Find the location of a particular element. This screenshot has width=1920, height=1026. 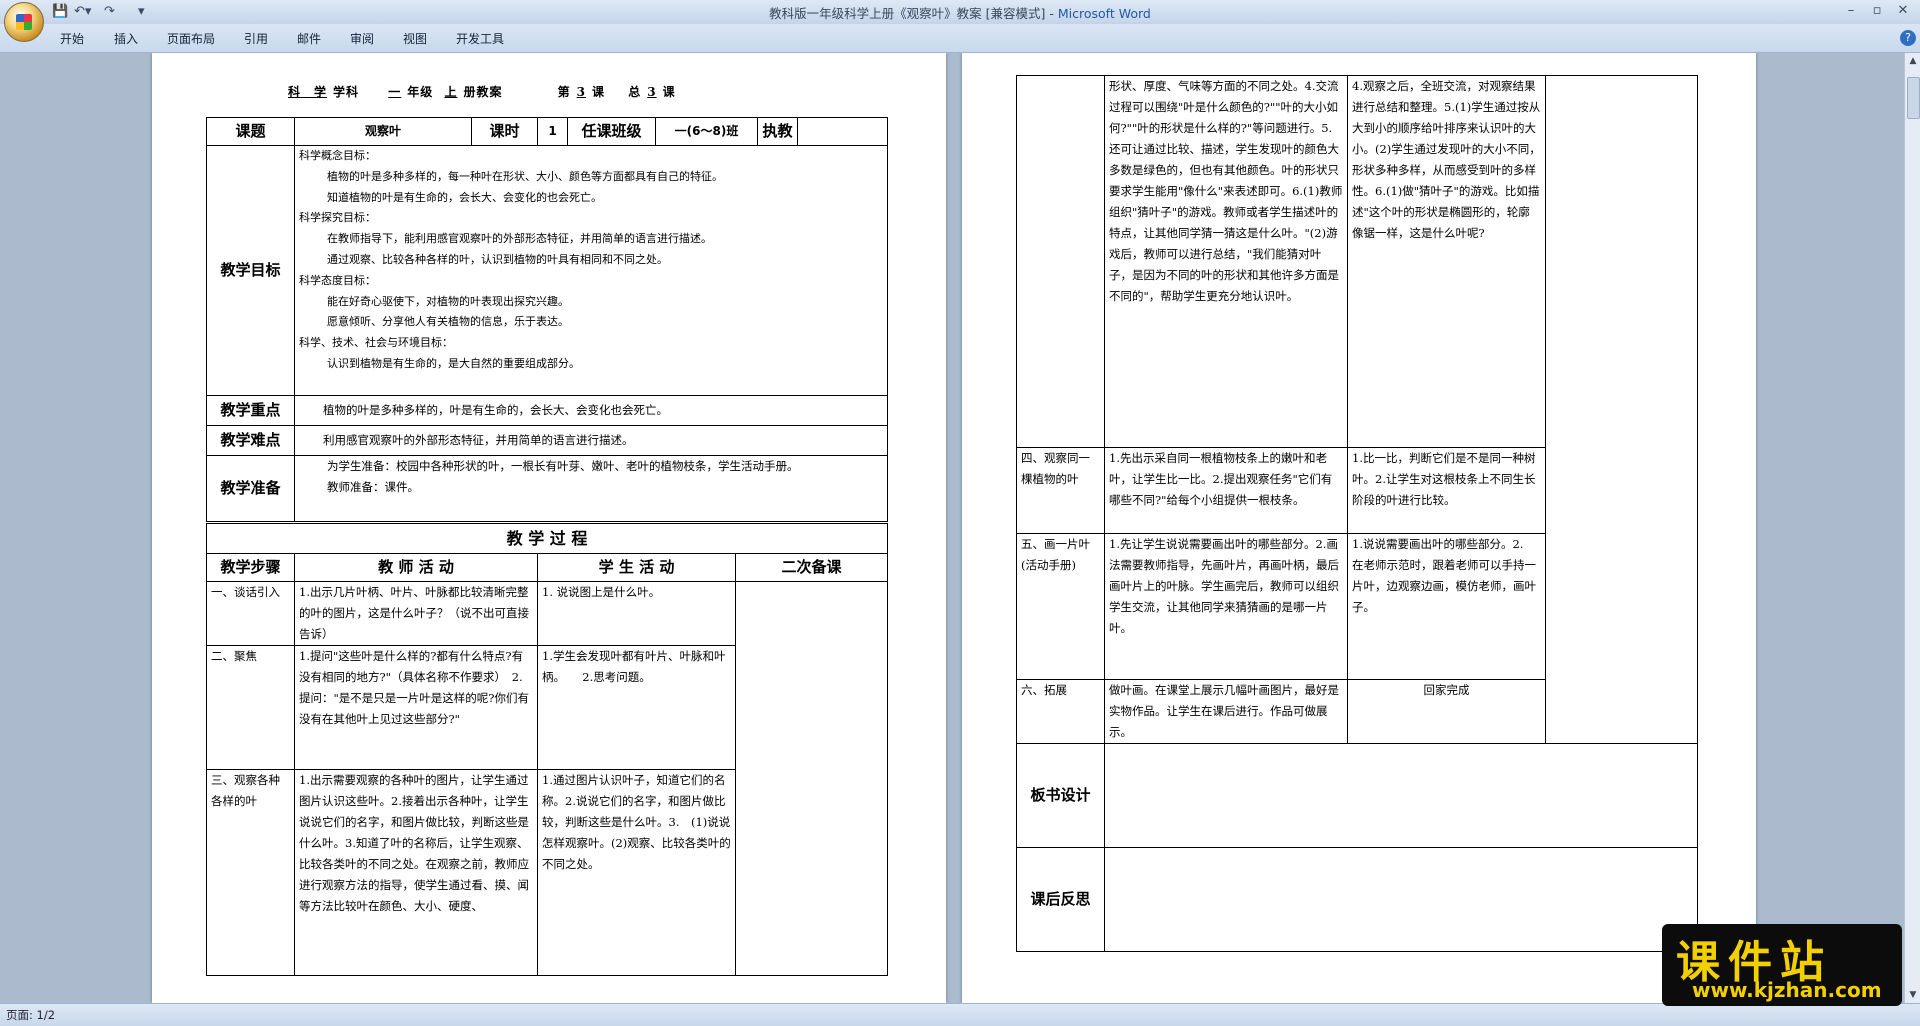

col-note: 二次备课 is located at coordinates (811, 567).